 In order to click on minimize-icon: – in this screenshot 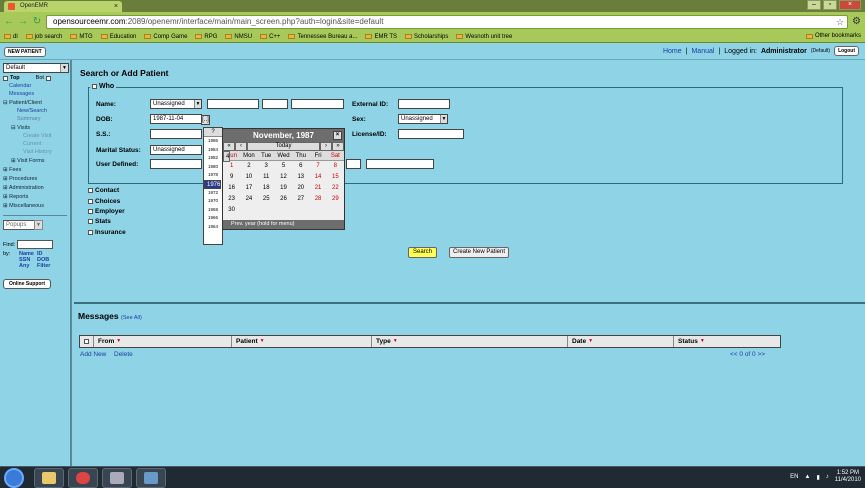, I will do `click(814, 5)`.